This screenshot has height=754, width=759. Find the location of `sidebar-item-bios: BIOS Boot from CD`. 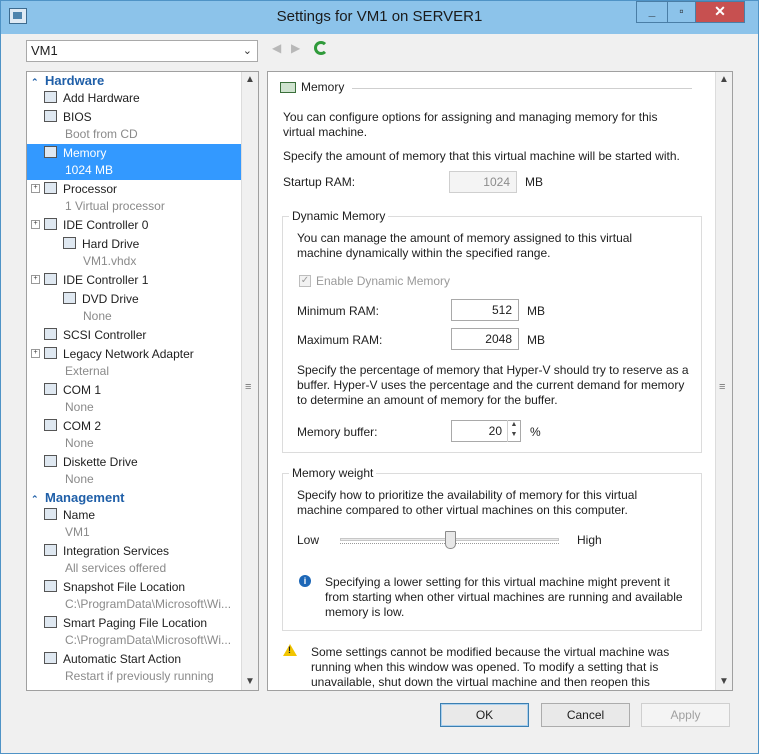

sidebar-item-bios: BIOS Boot from CD is located at coordinates (134, 126).